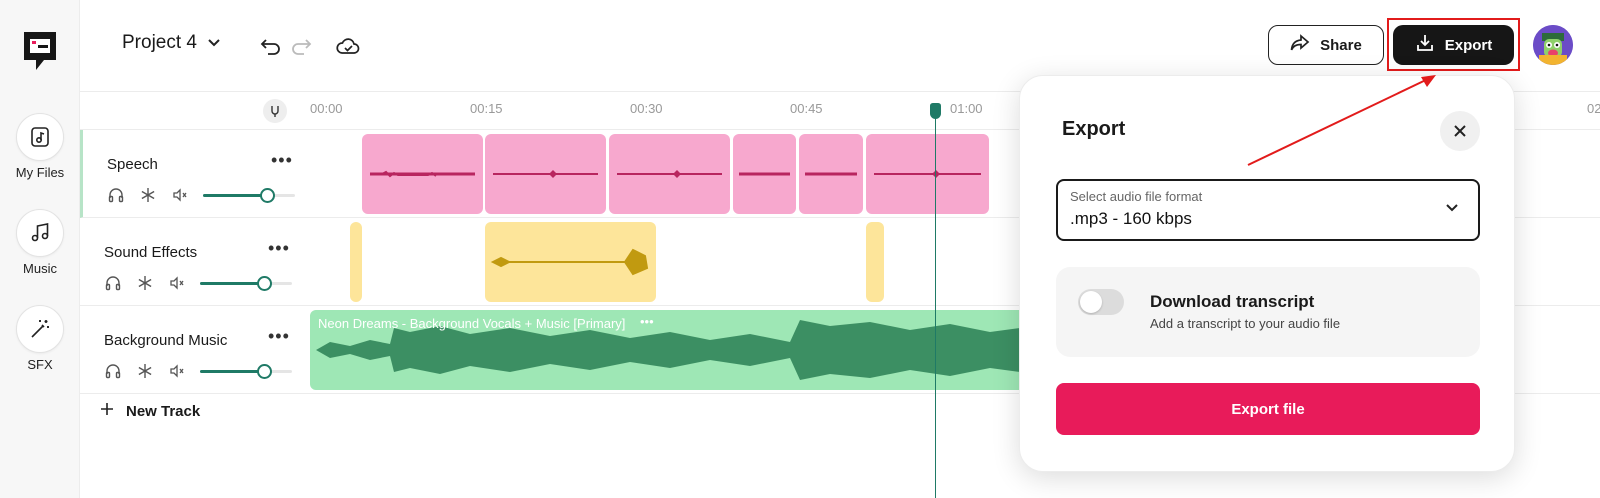 The image size is (1600, 498). What do you see at coordinates (806, 108) in the screenshot?
I see `ruler-tick-label: 00:45` at bounding box center [806, 108].